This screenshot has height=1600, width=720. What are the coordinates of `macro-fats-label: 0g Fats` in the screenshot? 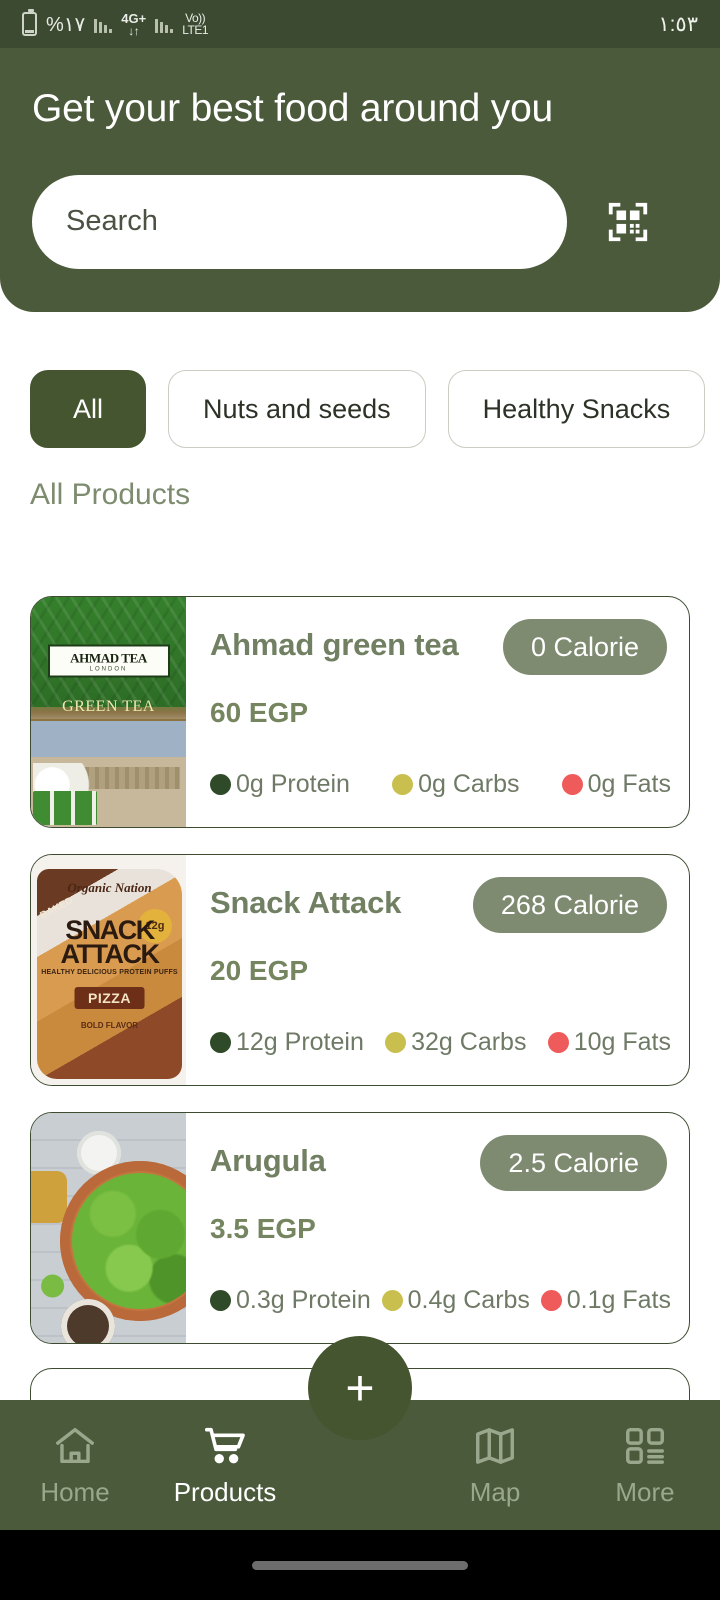 It's located at (629, 784).